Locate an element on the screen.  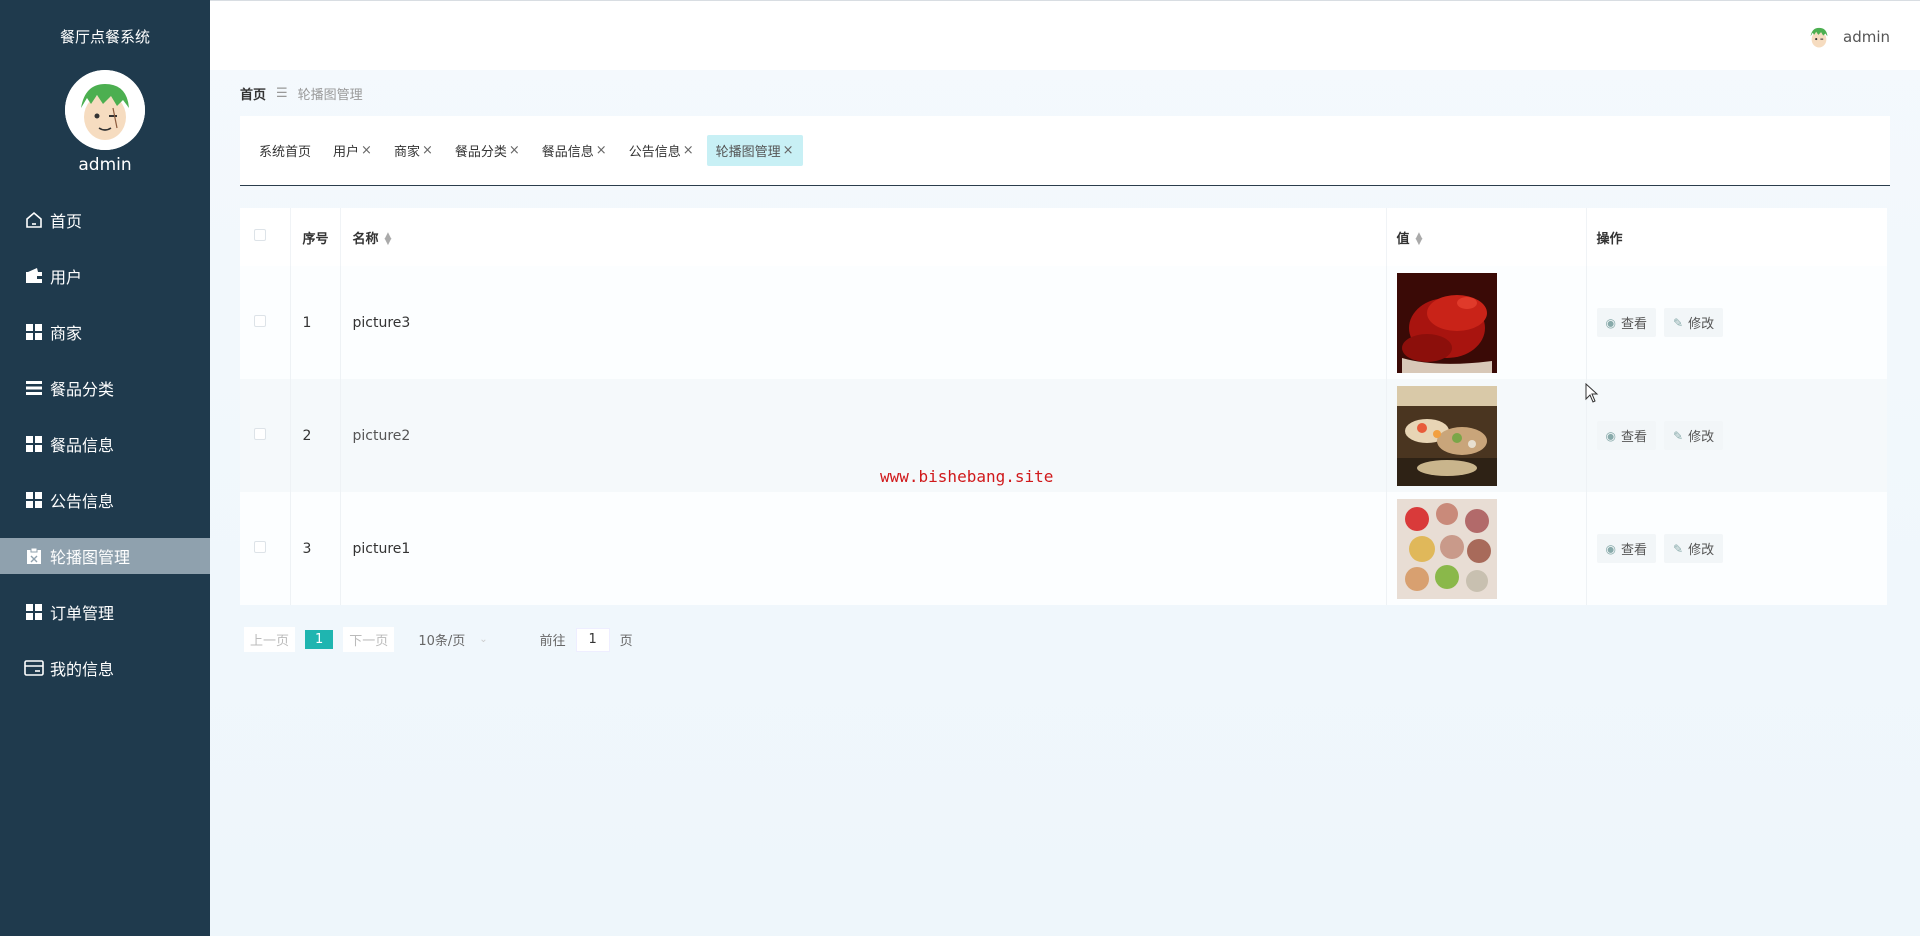
tab-label: 轮播图管理 is located at coordinates (748, 152).